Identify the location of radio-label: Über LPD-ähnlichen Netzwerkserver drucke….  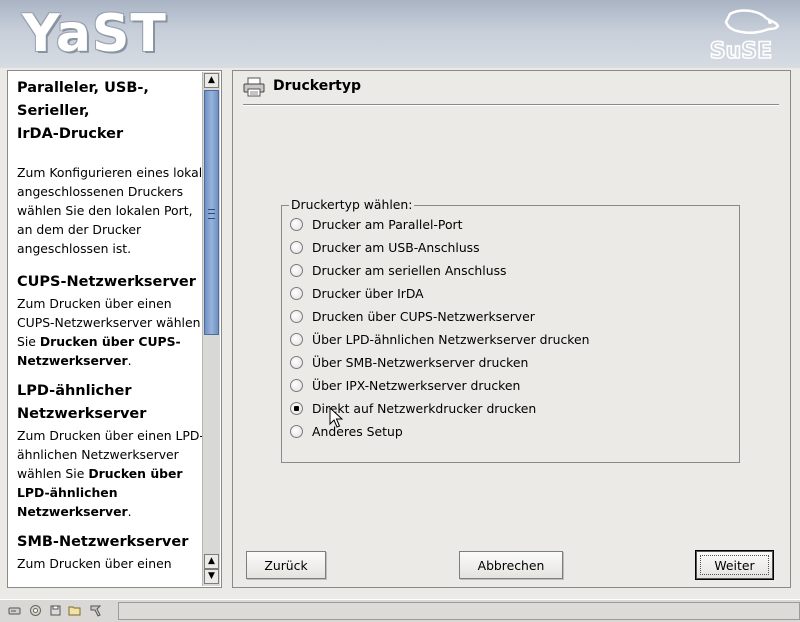
(451, 340).